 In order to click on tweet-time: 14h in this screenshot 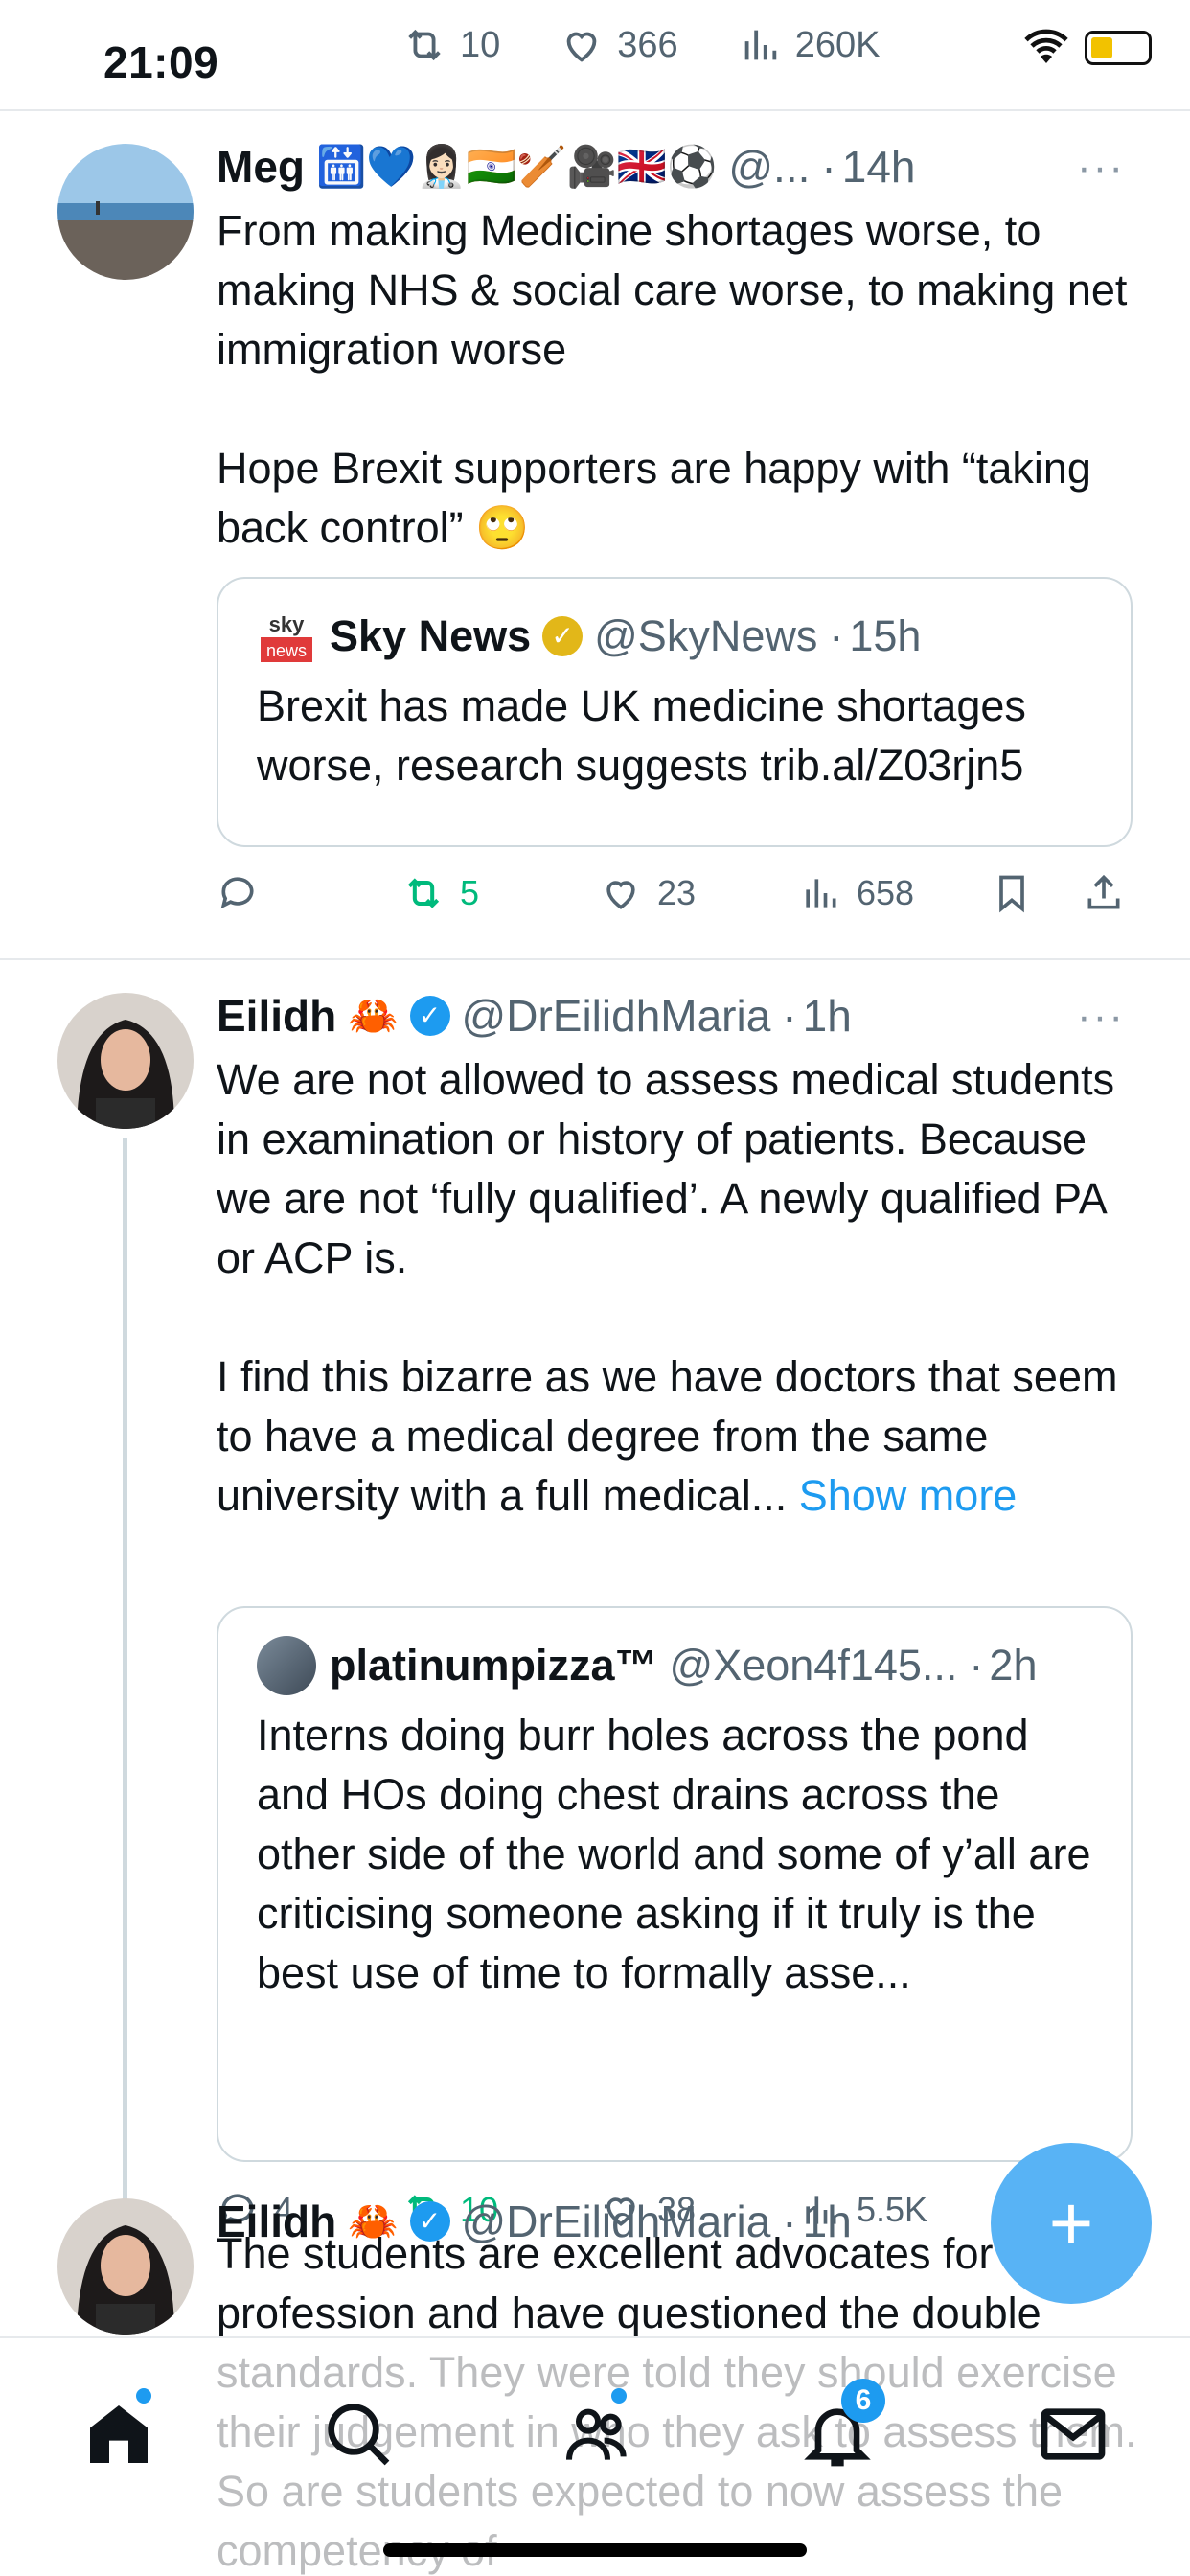, I will do `click(879, 167)`.